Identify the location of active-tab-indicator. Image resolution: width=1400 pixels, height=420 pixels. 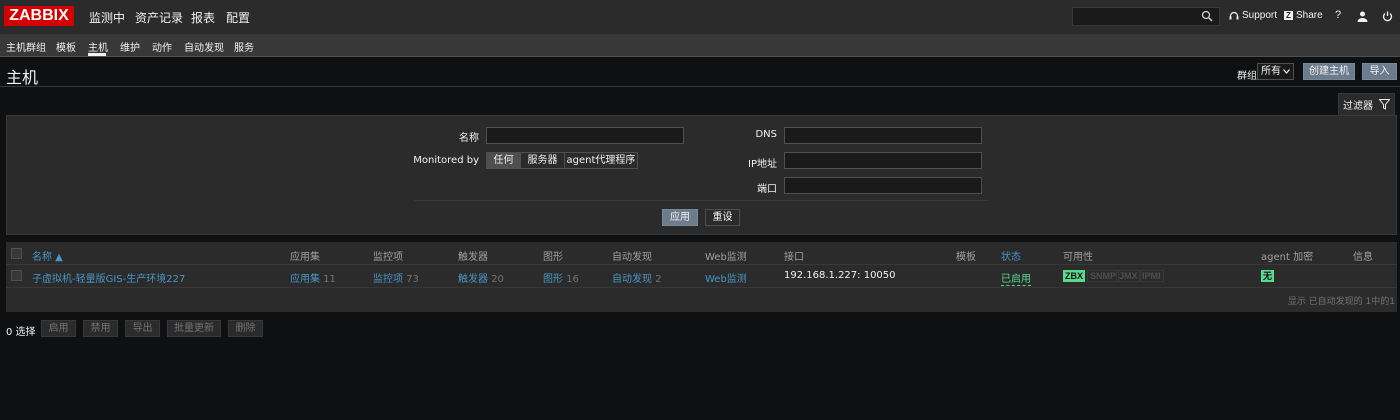
(97, 54).